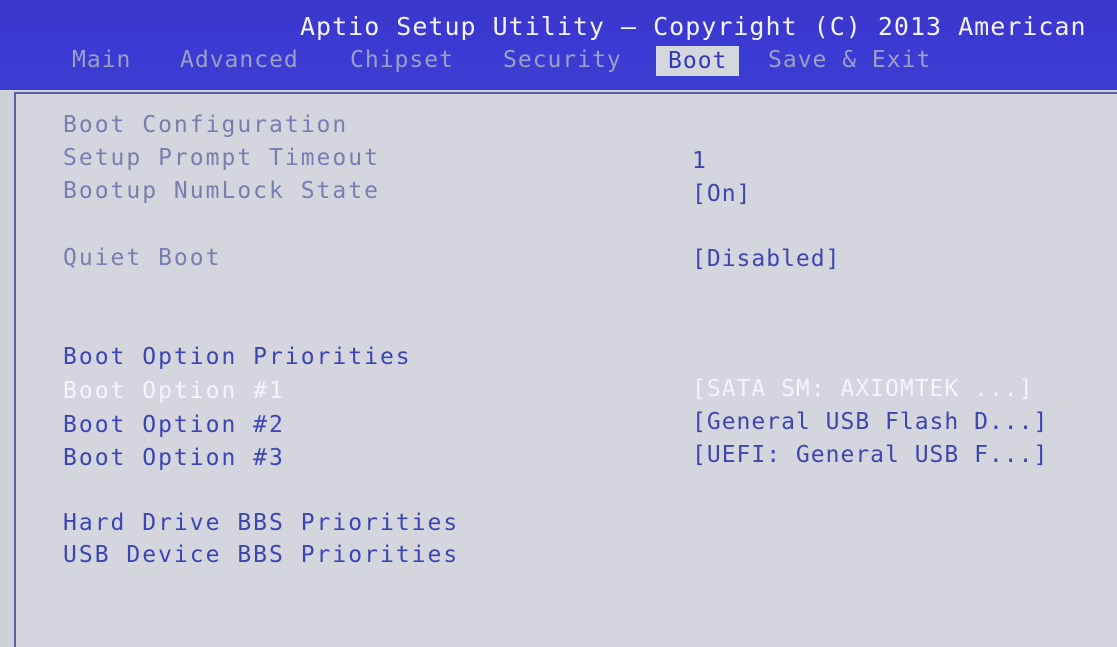 This screenshot has width=1117, height=647. Describe the element at coordinates (239, 60) in the screenshot. I see `tab-advanced: Advanced` at that location.